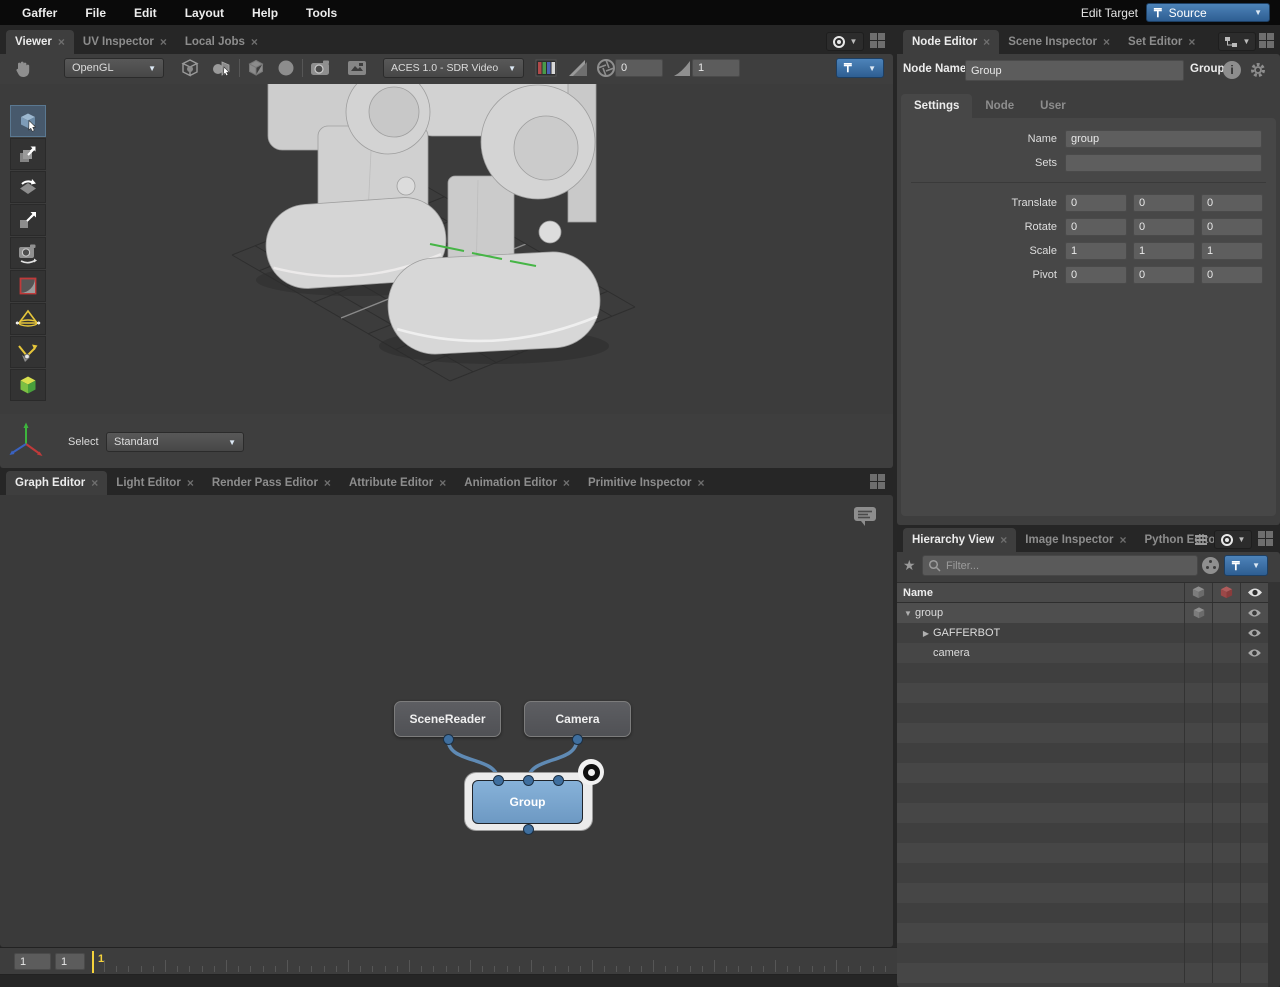 This screenshot has height=987, width=1280. What do you see at coordinates (591, 772) in the screenshot?
I see `focus-icon` at bounding box center [591, 772].